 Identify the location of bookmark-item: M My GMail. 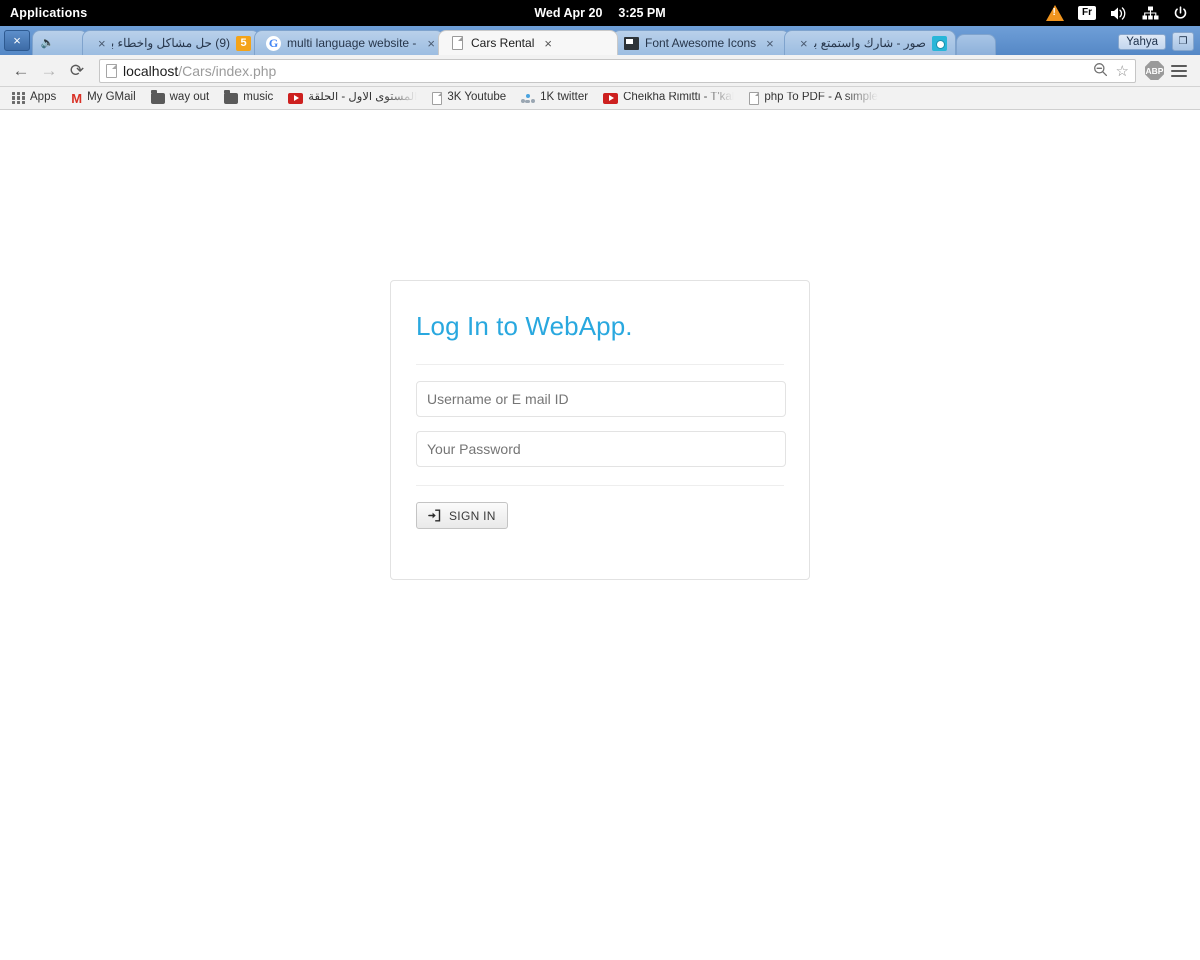
(103, 98).